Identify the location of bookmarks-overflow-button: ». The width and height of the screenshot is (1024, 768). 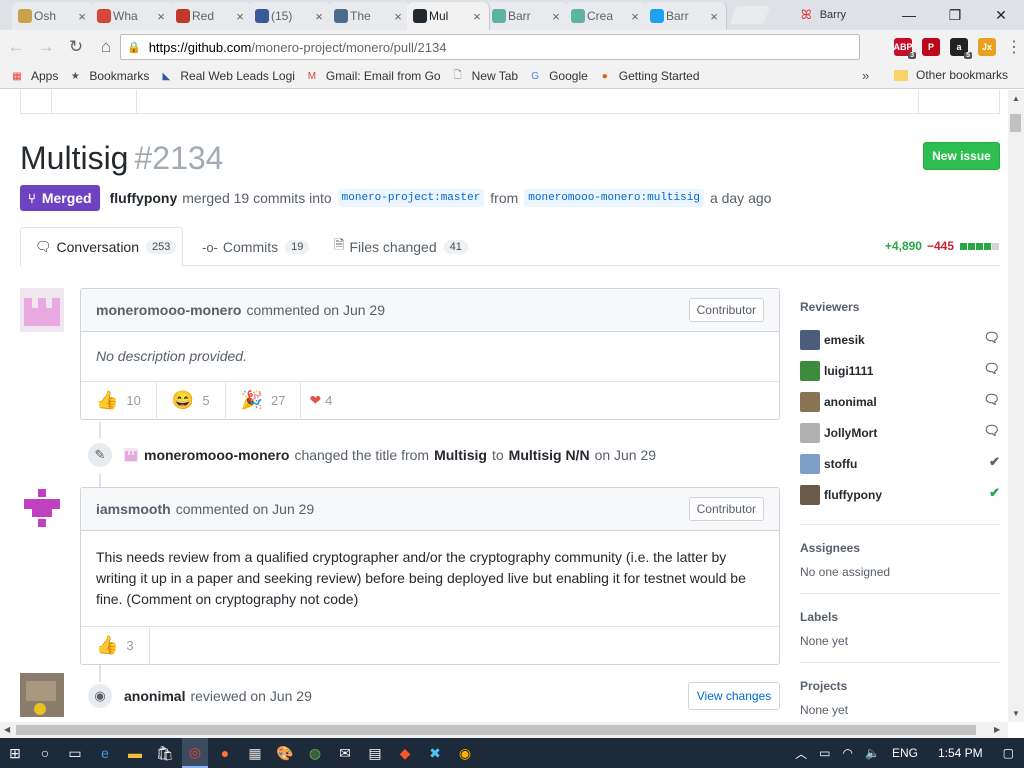
(865, 75).